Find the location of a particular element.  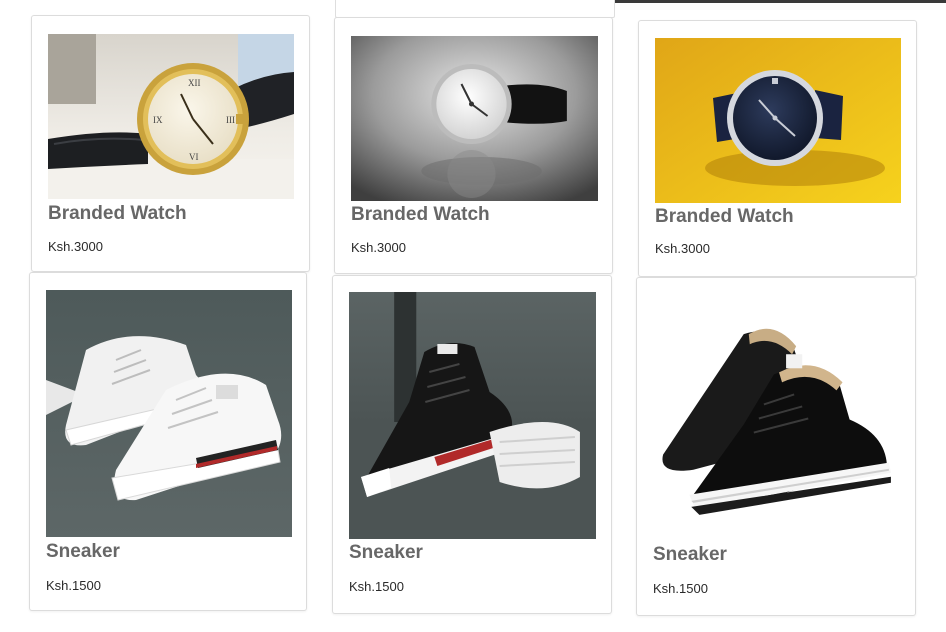

svg-text: VI is located at coordinates (194, 157).